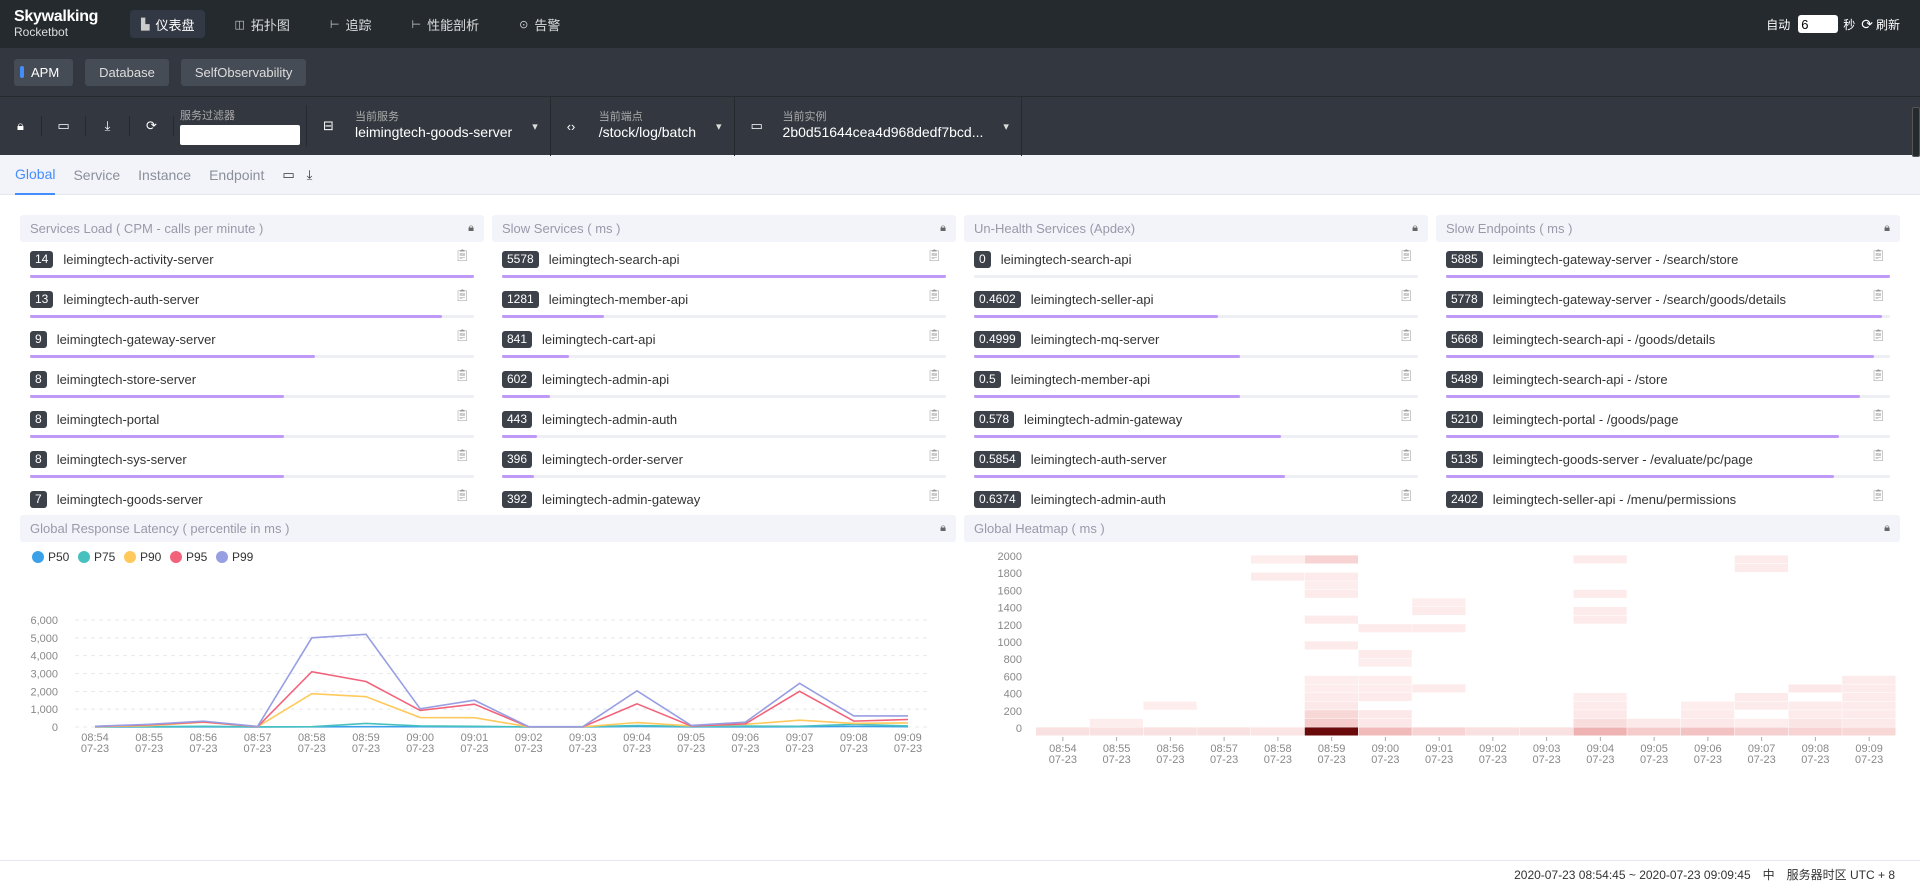 The height and width of the screenshot is (888, 1920). I want to click on list-item: 8 leimingtech-store-server 📋︎, so click(252, 382).